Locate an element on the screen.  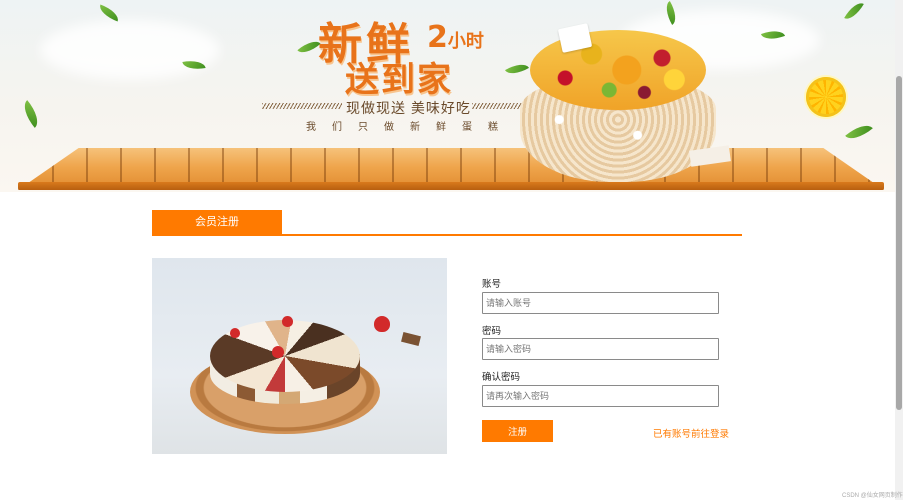
confirm-password-label: 确认密码 is located at coordinates (501, 377).